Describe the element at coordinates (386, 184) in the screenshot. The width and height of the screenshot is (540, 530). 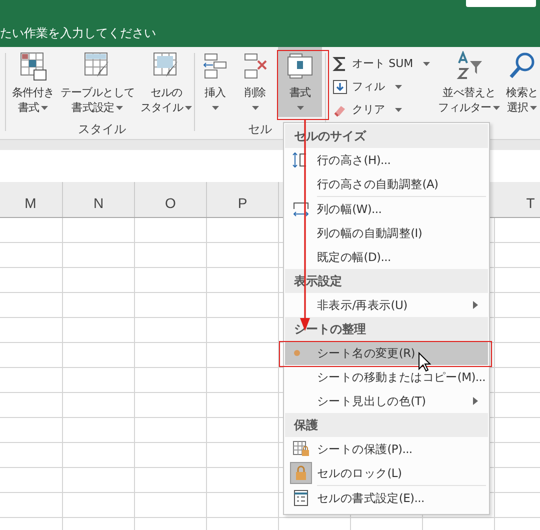
I see `menu-item: 行の高さの自動調整(A)` at that location.